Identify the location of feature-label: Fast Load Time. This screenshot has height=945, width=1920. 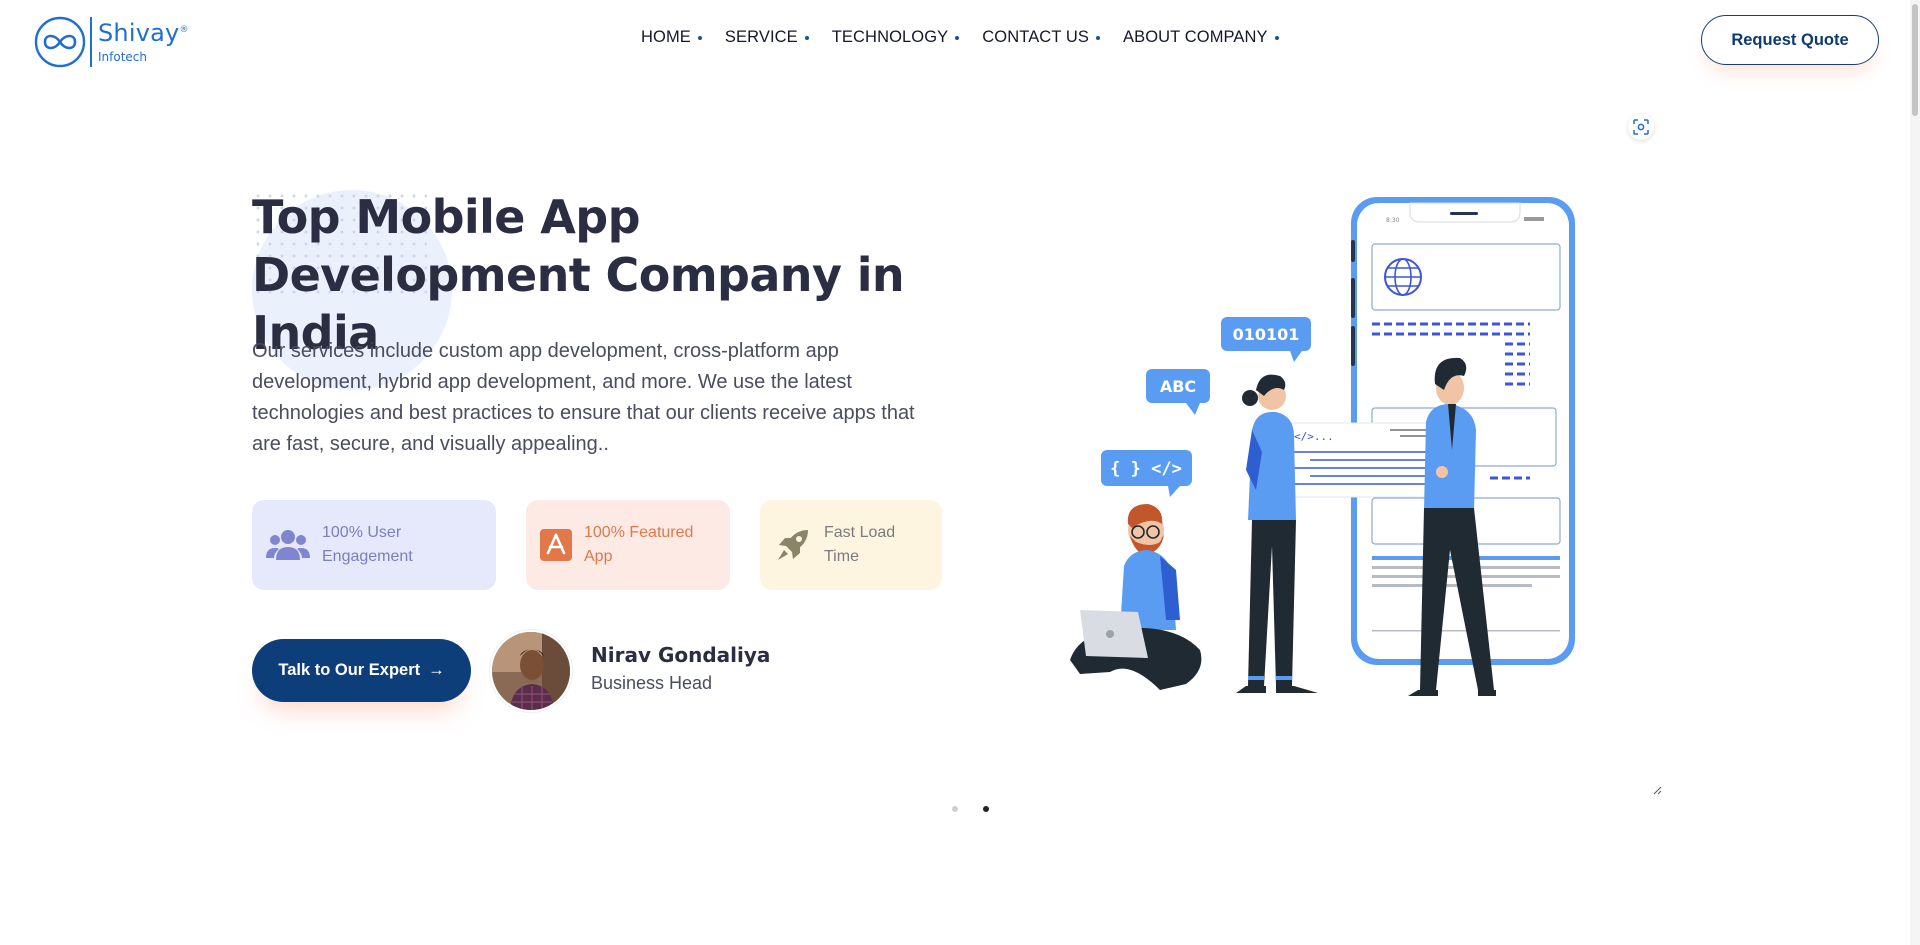
(860, 544).